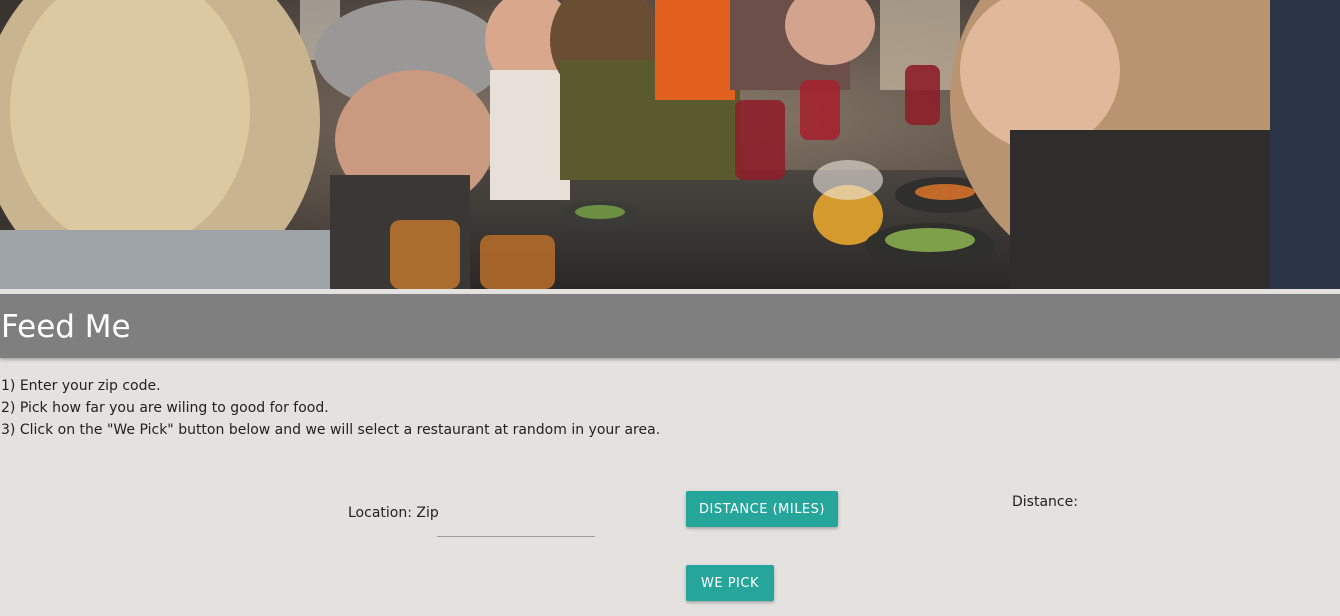  I want to click on zip-label: Location: Zip, so click(393, 513).